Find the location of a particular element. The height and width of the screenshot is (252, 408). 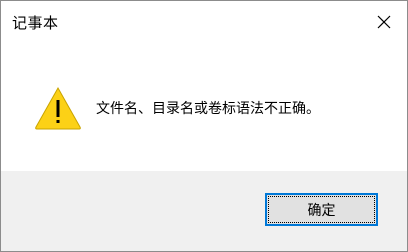

ok-button: 确定 is located at coordinates (321, 209).